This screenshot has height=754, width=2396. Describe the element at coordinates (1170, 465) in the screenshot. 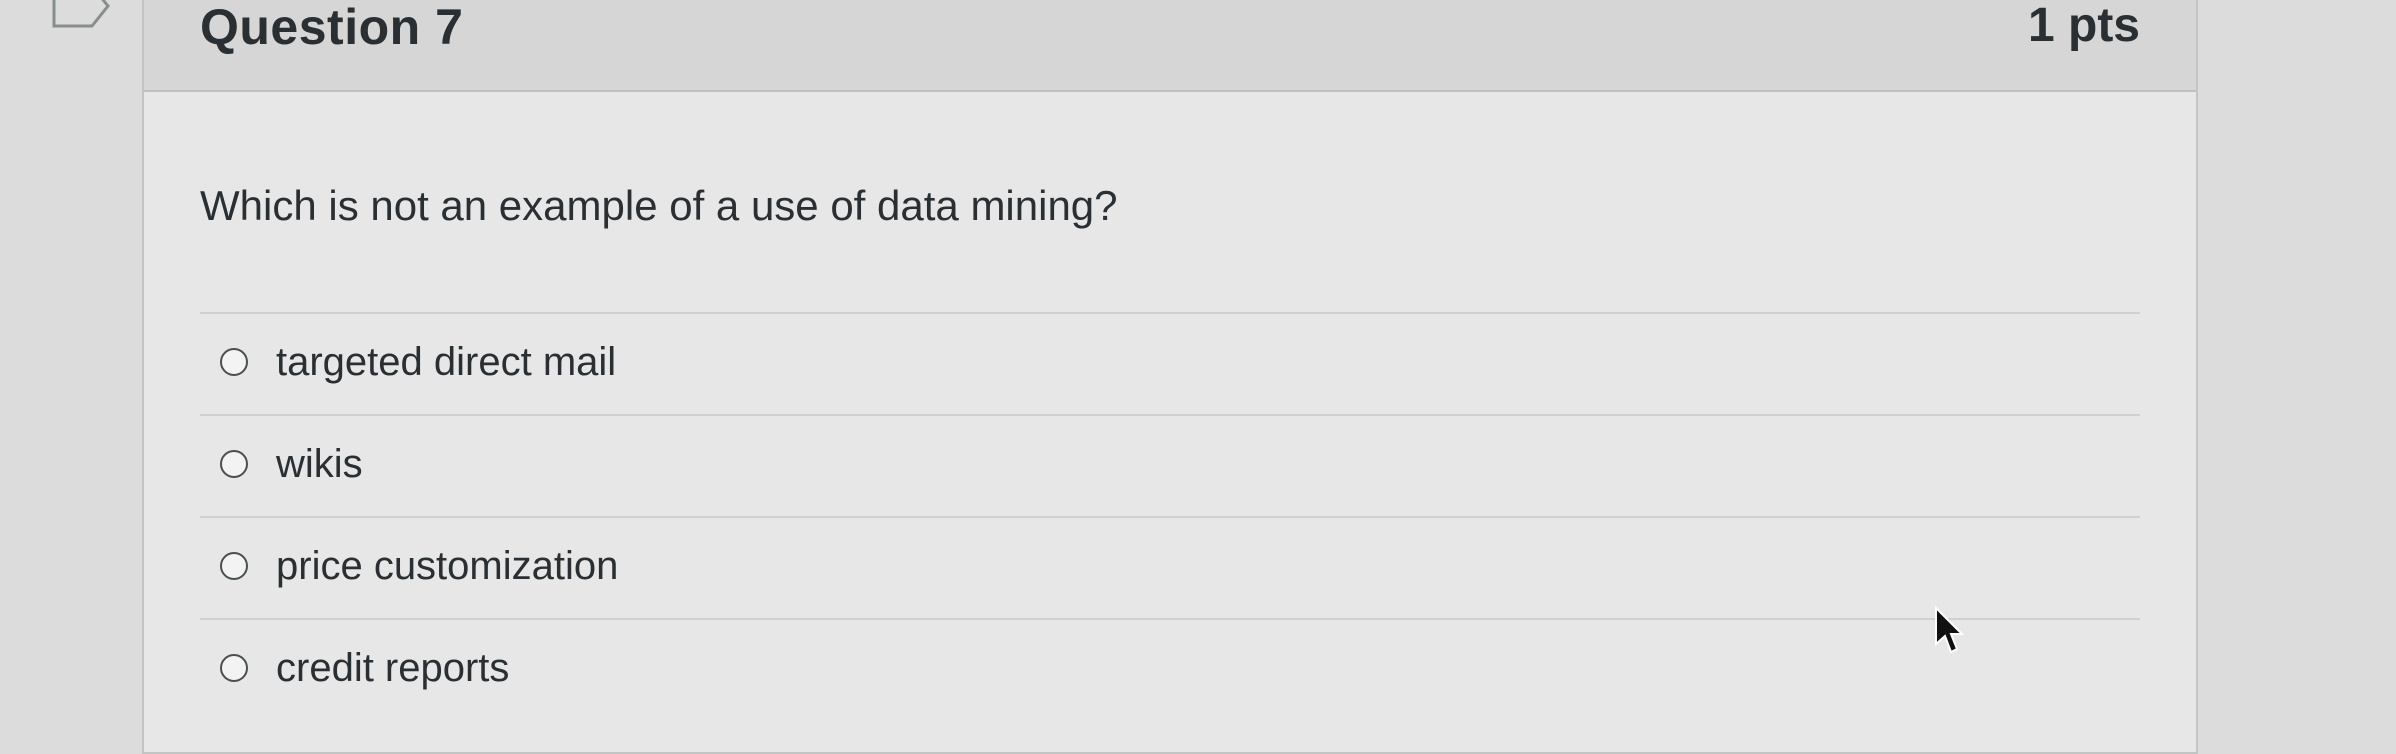

I see `answer-option: wikis` at that location.